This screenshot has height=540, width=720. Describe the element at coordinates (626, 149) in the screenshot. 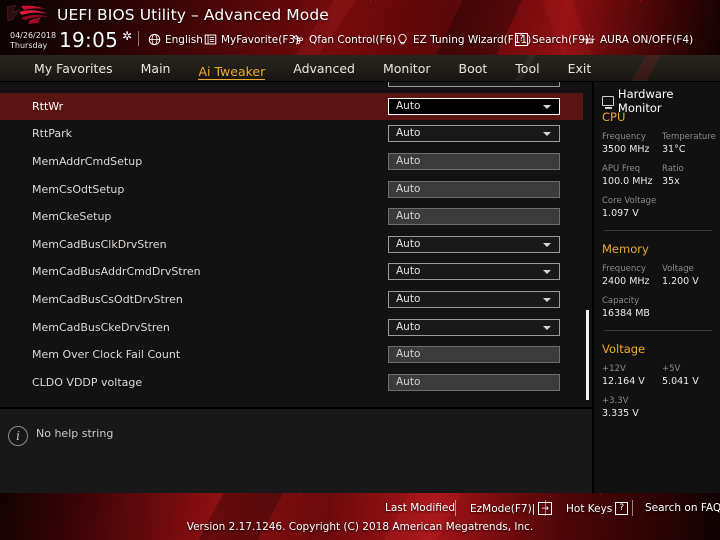

I see `hw-value: 3500 MHz` at that location.